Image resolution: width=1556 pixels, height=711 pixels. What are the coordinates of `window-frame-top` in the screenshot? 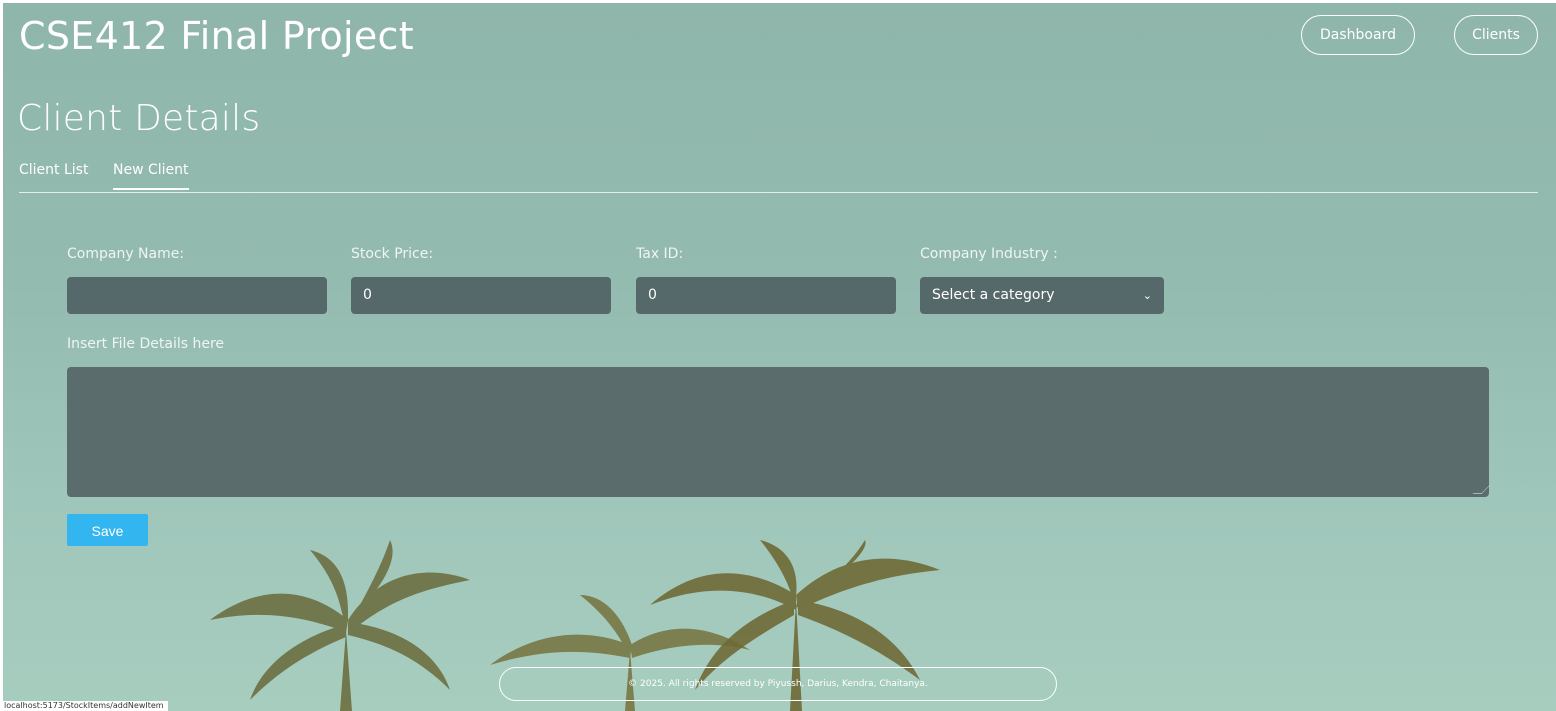 It's located at (778, 1).